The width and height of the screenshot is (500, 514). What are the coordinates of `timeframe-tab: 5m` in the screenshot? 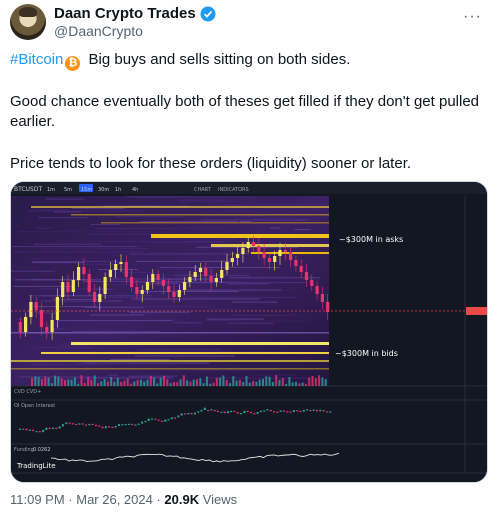 It's located at (68, 190).